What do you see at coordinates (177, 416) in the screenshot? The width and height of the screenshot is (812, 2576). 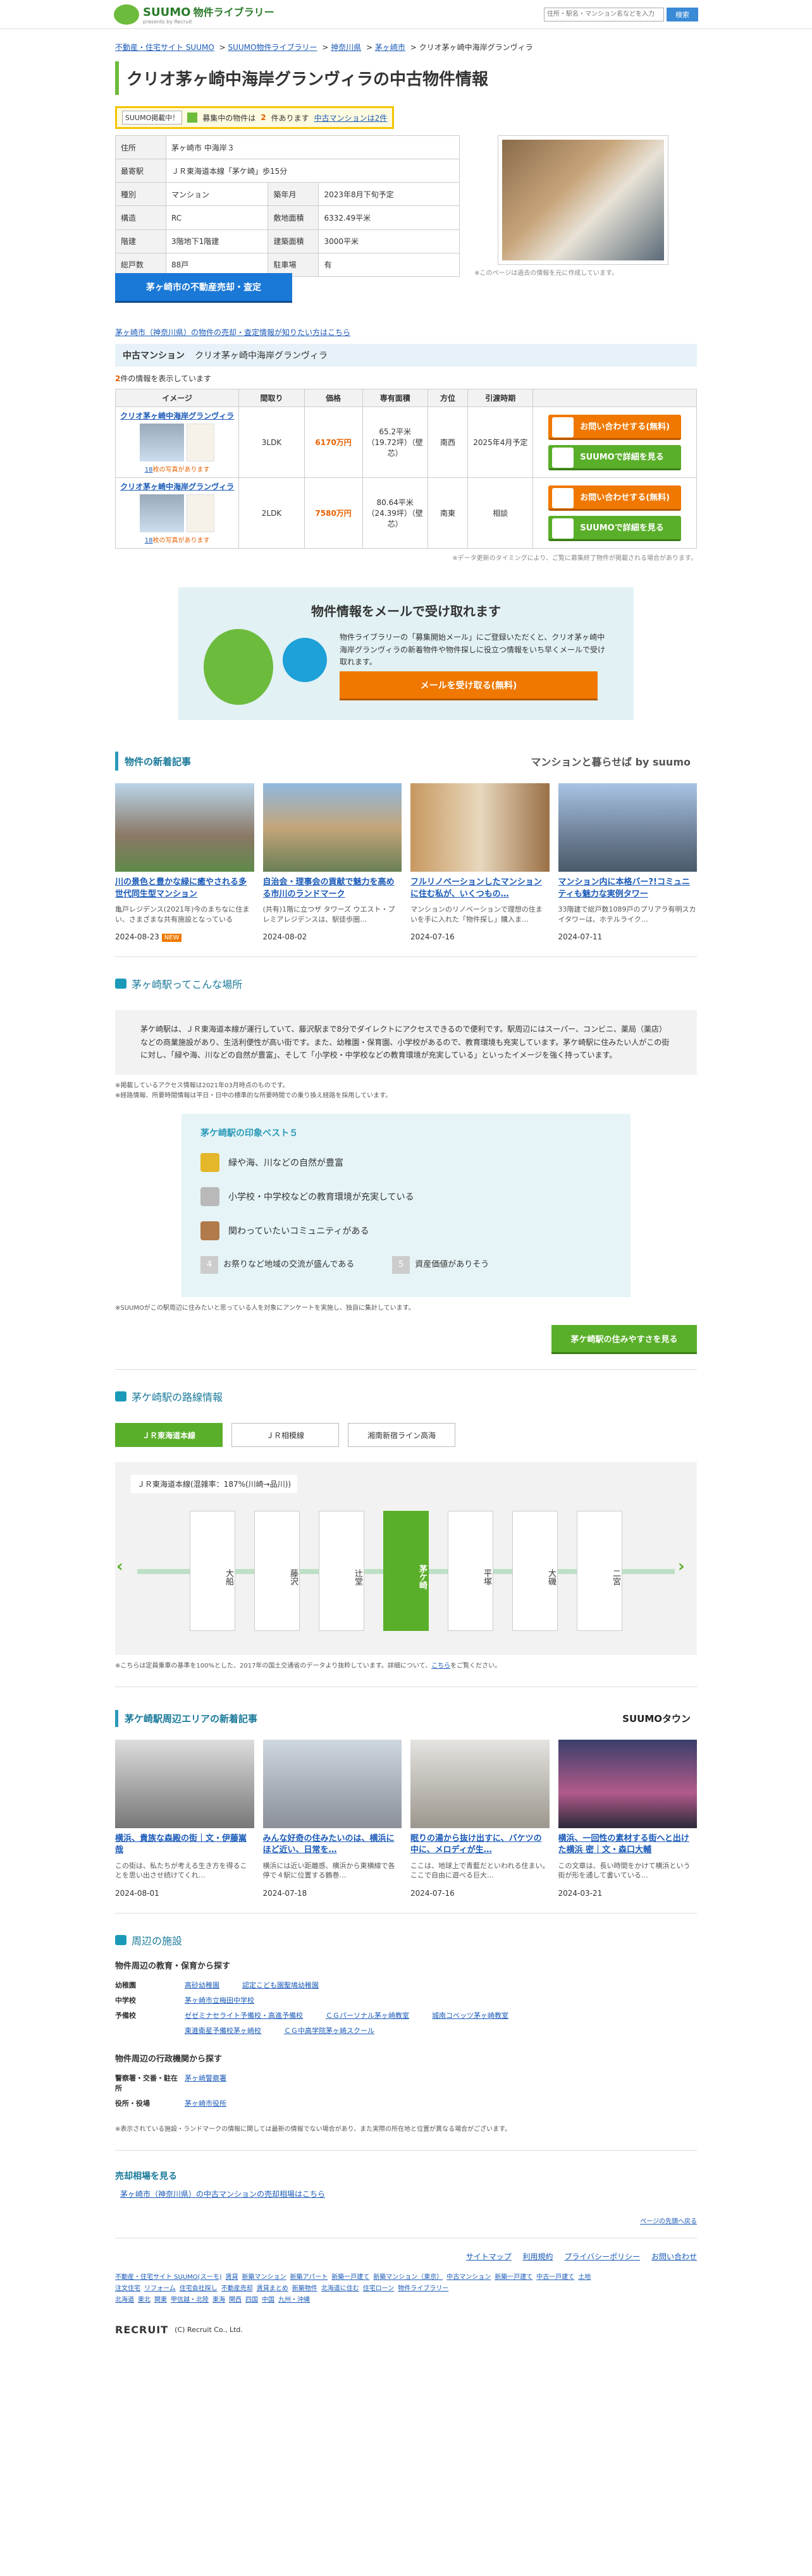 I see `listing-name-link: クリオ茅ヶ崎中海岸グランヴィラ` at bounding box center [177, 416].